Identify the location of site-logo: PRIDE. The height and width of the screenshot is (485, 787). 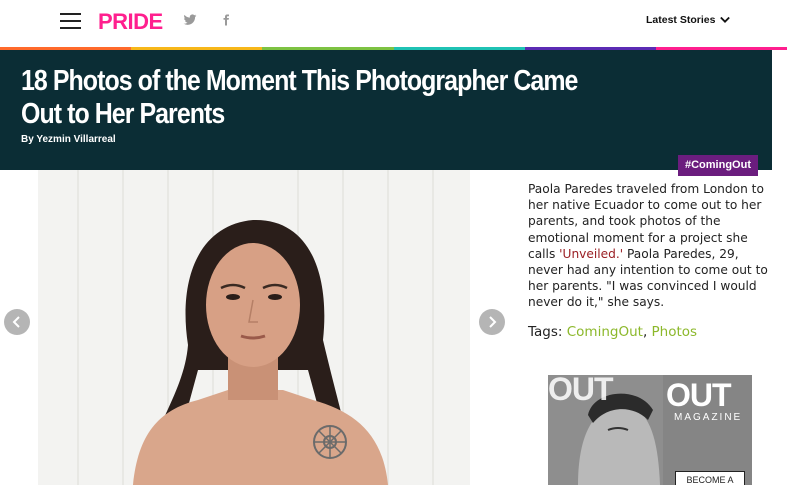
(130, 22).